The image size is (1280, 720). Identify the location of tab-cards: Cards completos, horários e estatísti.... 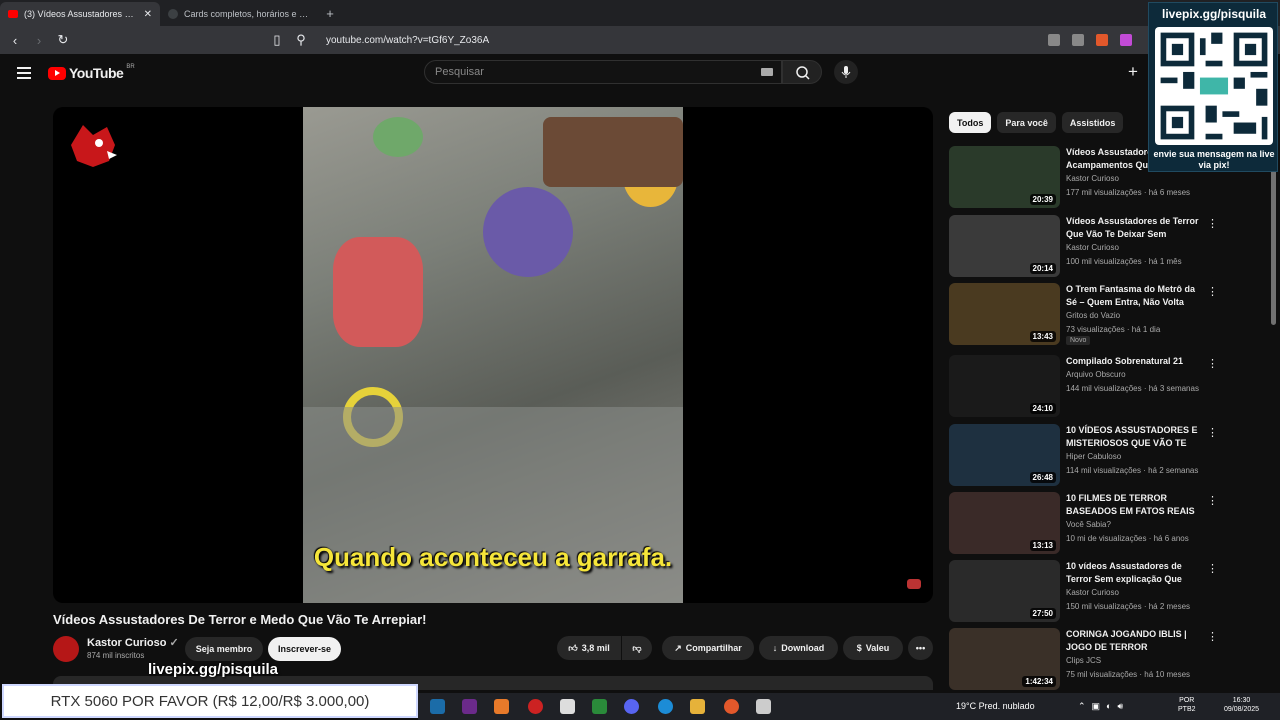
(240, 14).